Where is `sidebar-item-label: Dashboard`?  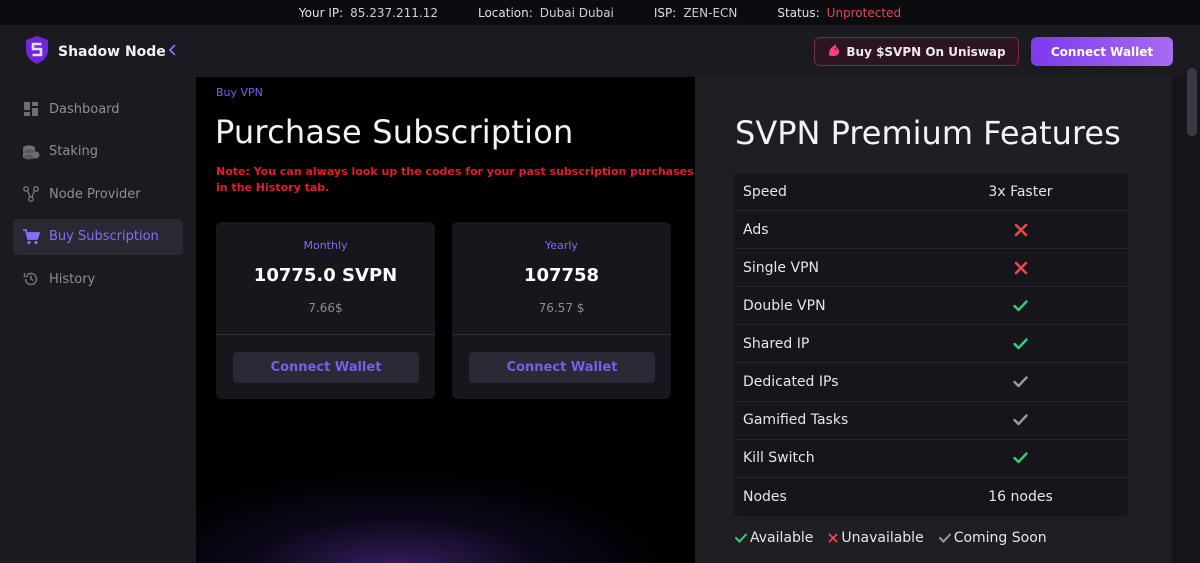
sidebar-item-label: Dashboard is located at coordinates (84, 109).